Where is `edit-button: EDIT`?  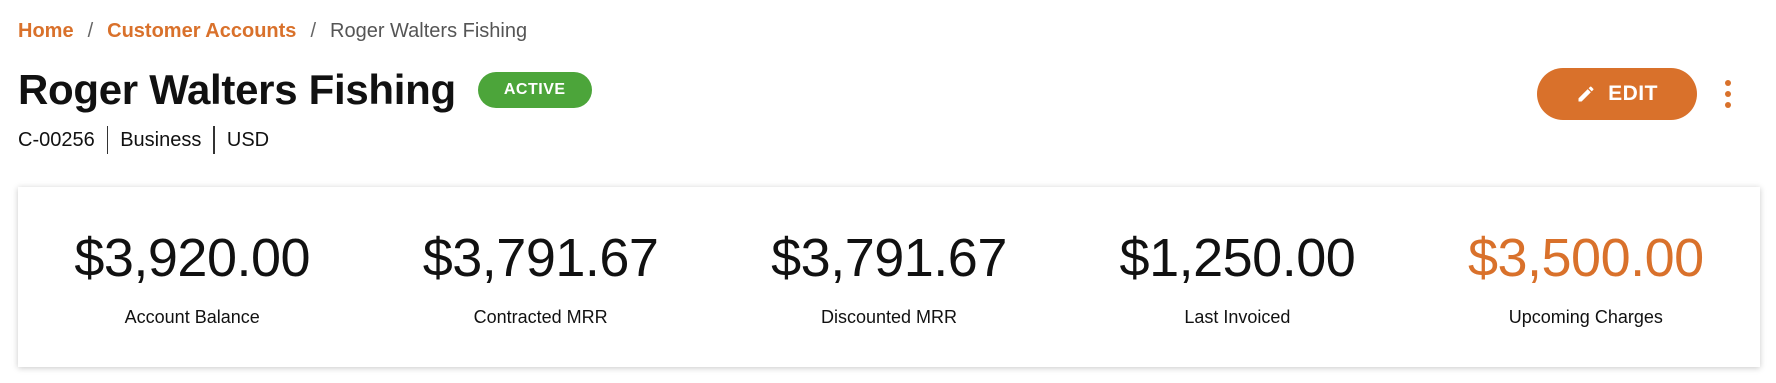
edit-button: EDIT is located at coordinates (1617, 94).